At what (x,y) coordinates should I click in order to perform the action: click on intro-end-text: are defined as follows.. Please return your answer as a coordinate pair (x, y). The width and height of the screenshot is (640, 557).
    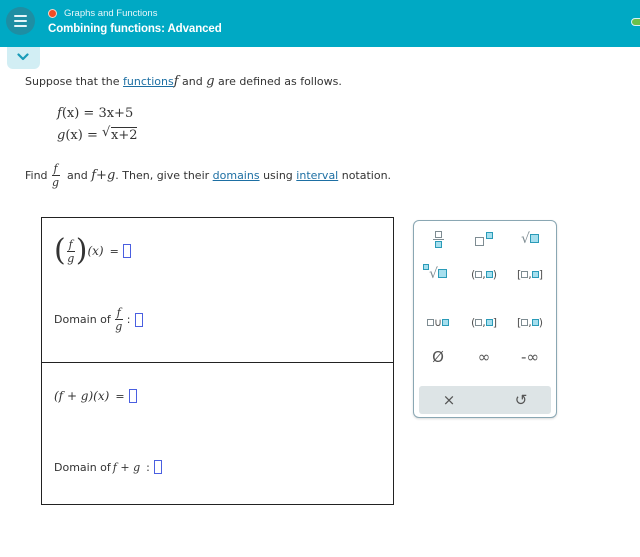
    Looking at the image, I should click on (278, 81).